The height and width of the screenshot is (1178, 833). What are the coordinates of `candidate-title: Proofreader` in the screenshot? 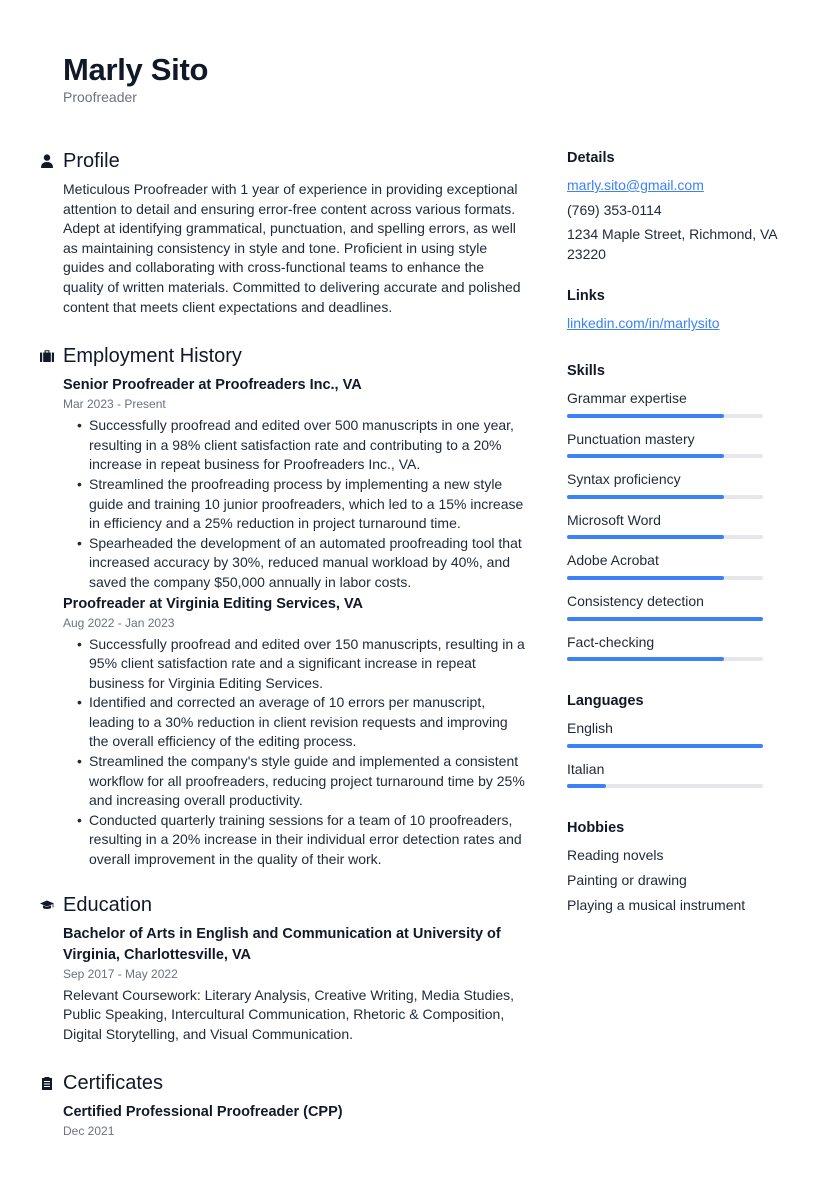 It's located at (100, 97).